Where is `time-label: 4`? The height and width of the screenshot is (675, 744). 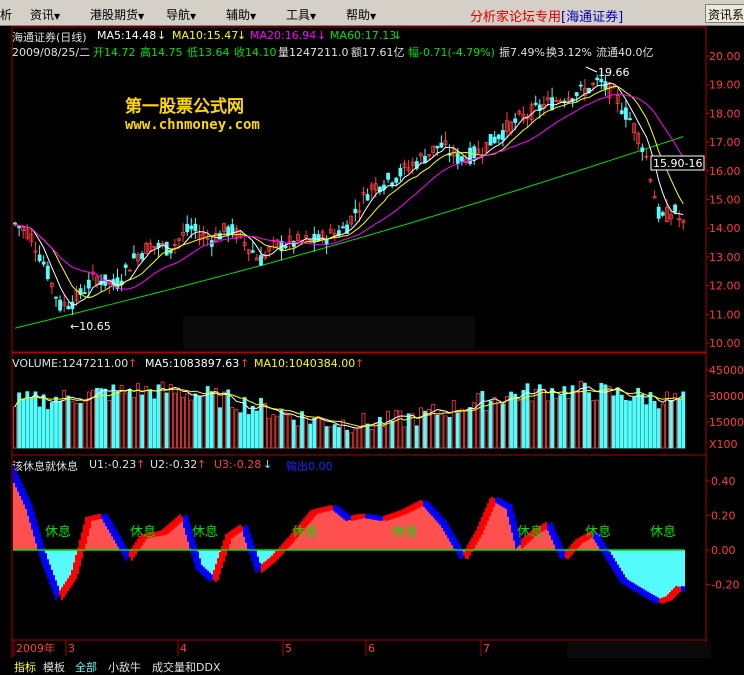 time-label: 4 is located at coordinates (183, 648).